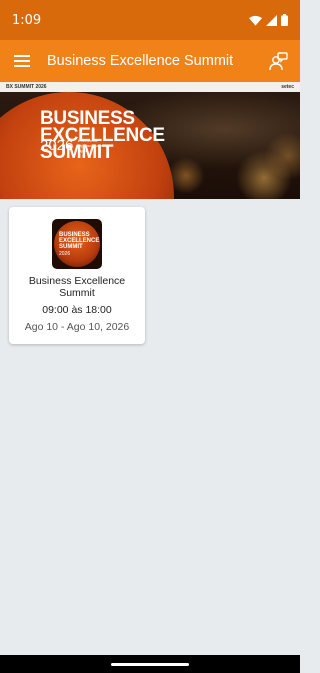  Describe the element at coordinates (287, 87) in the screenshot. I see `banner-right-label: setec` at that location.